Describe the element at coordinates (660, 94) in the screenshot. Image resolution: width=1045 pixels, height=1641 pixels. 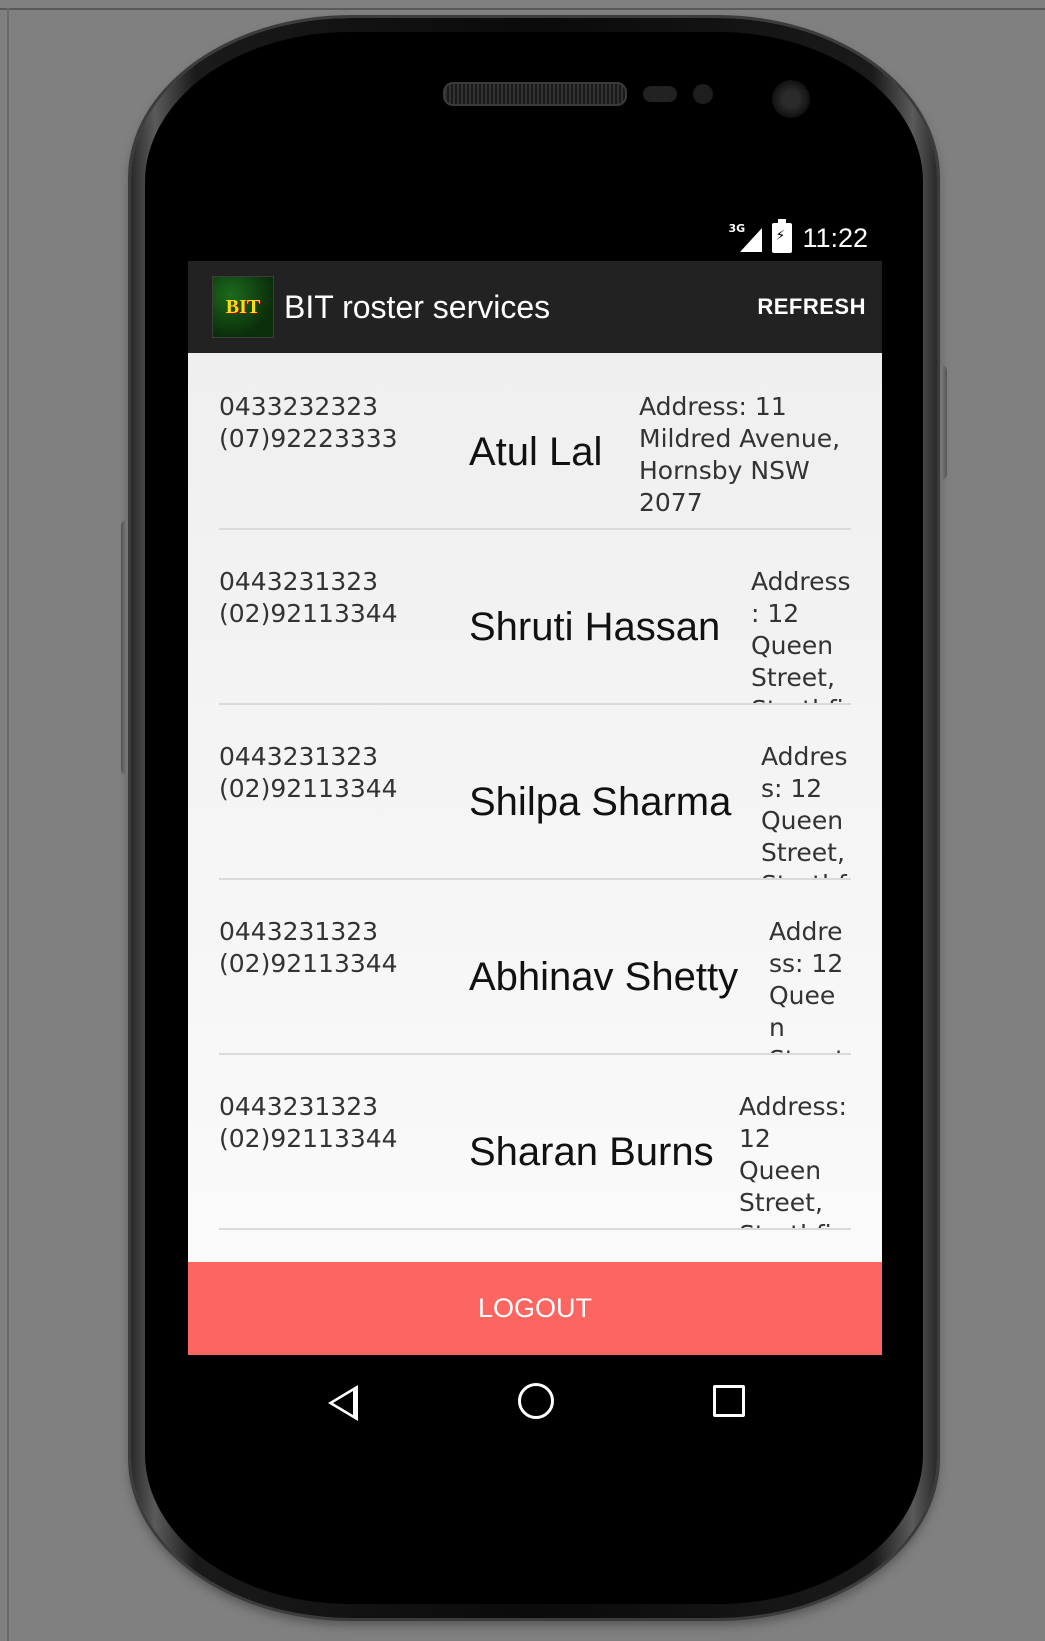
I see `proximity-sensor` at that location.